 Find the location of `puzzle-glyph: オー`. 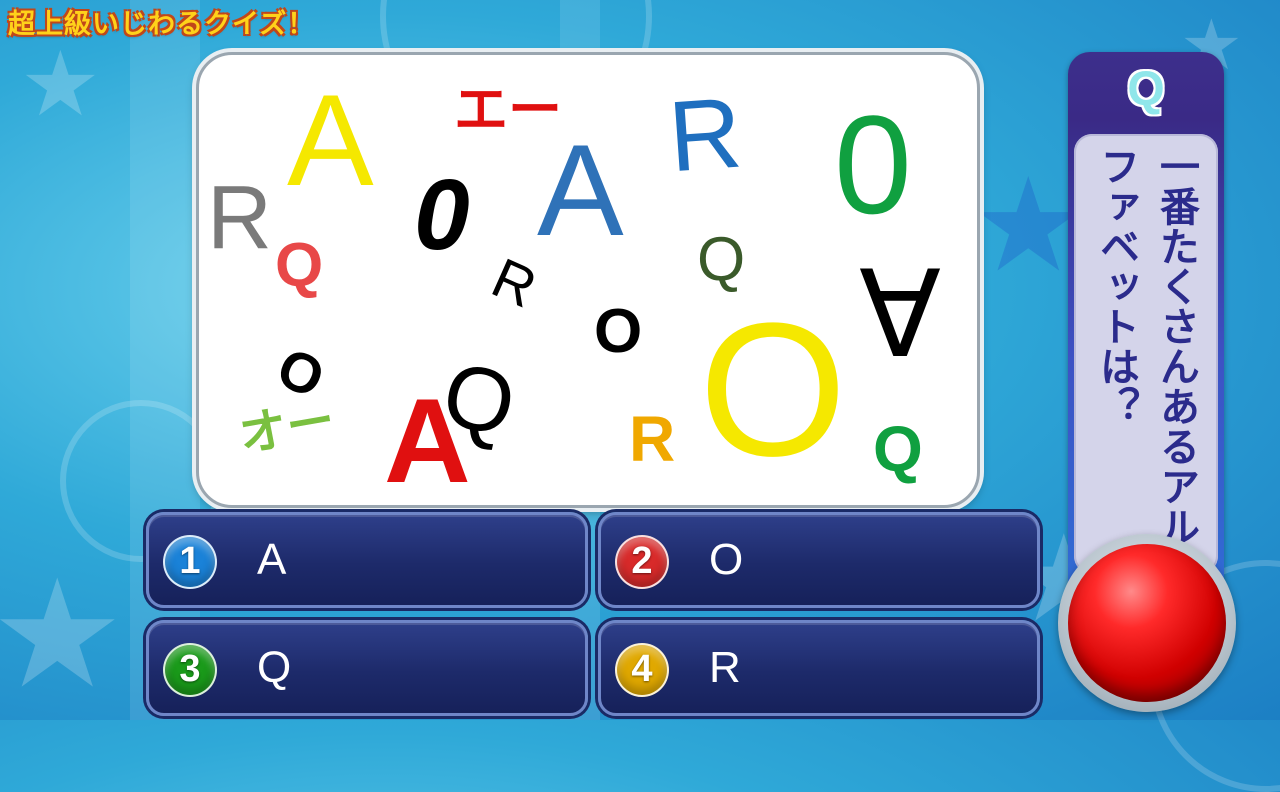

puzzle-glyph: オー is located at coordinates (287, 428).